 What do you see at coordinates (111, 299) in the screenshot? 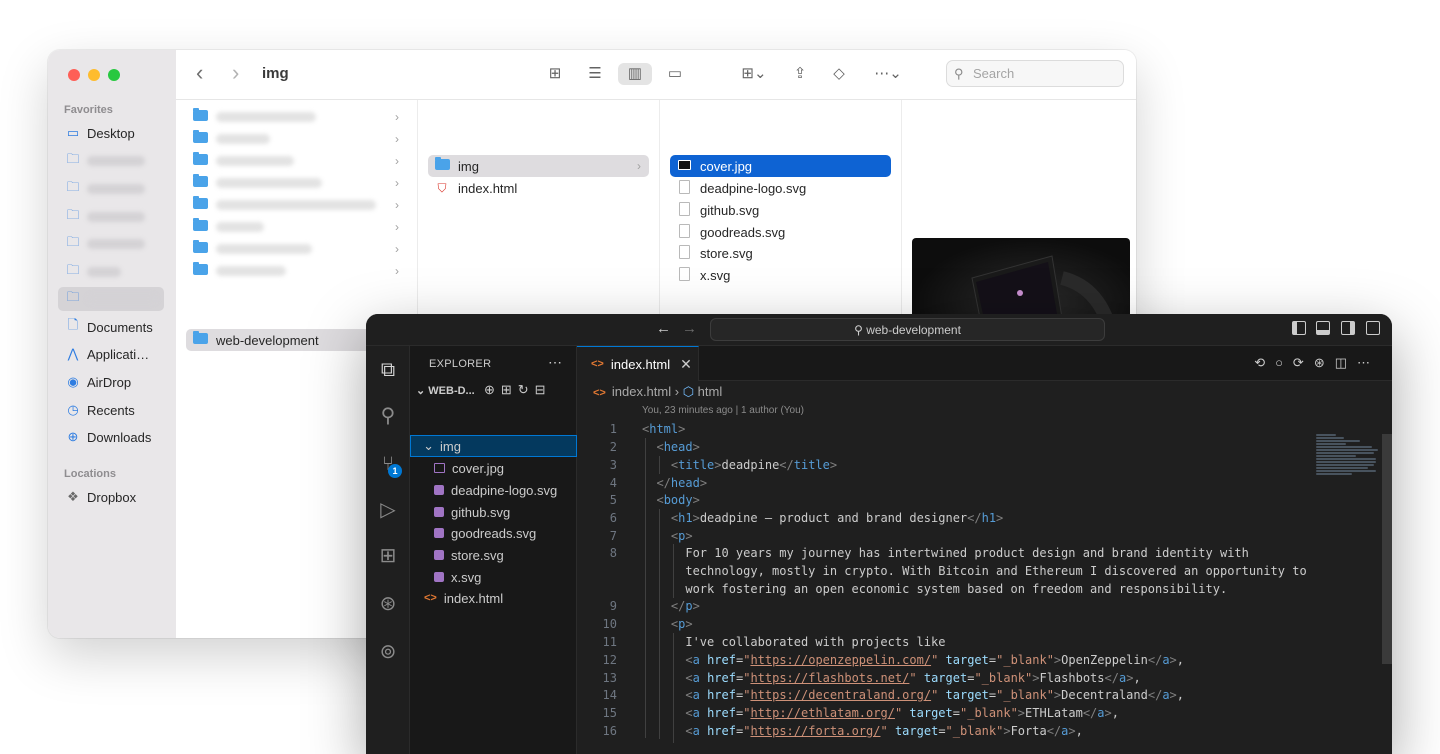
I see `sidebar-item-folder-selected: 🗀` at bounding box center [111, 299].